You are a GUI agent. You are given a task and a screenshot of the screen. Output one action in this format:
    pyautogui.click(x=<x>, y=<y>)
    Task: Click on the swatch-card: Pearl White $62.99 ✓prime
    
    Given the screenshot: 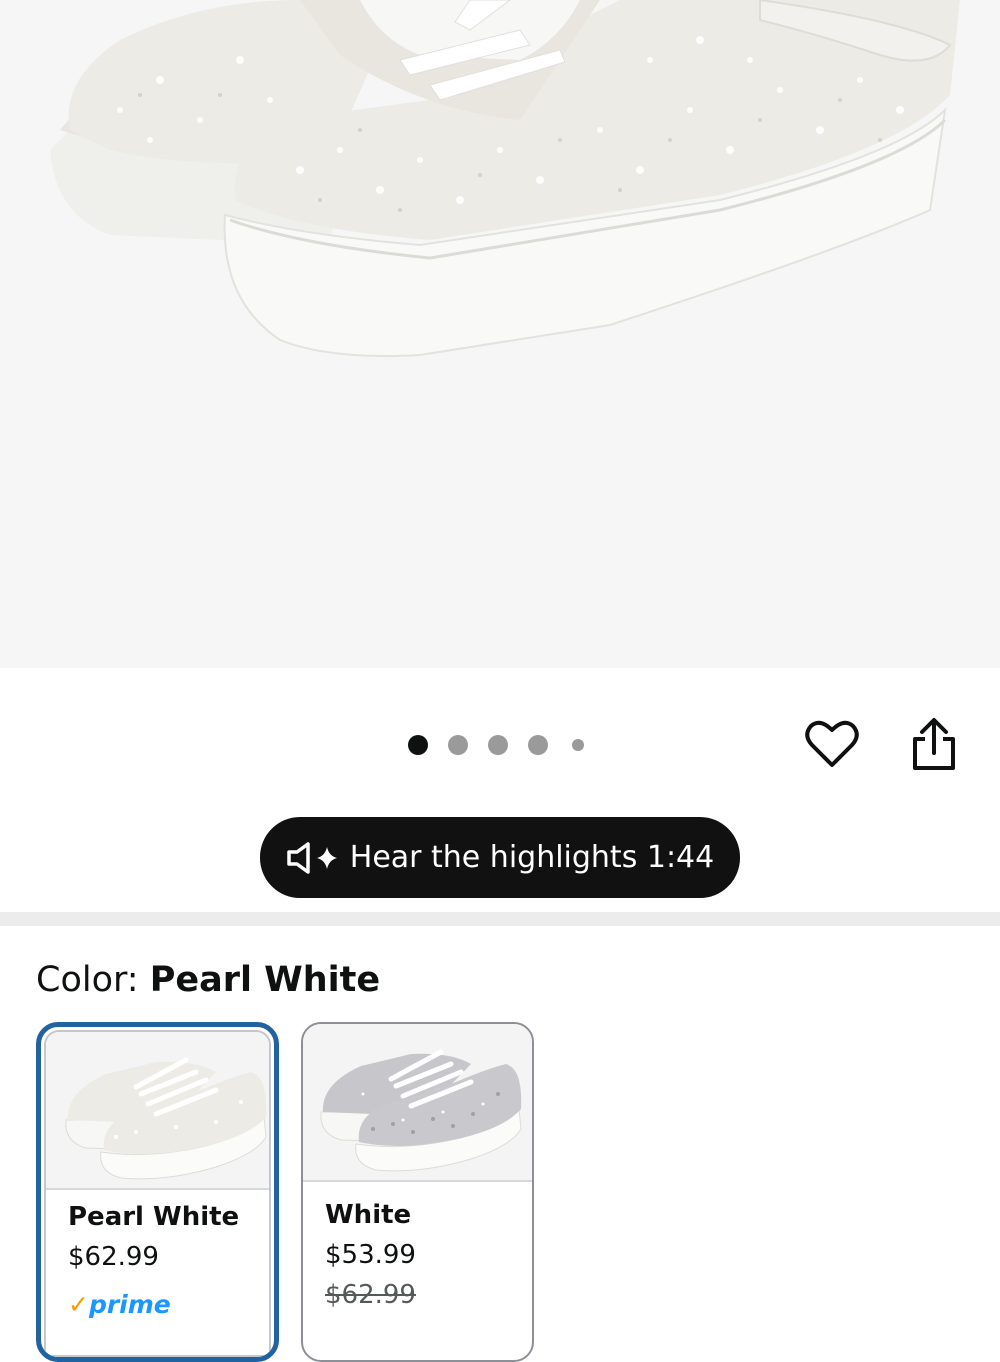 What is the action you would take?
    pyautogui.click(x=157, y=1193)
    